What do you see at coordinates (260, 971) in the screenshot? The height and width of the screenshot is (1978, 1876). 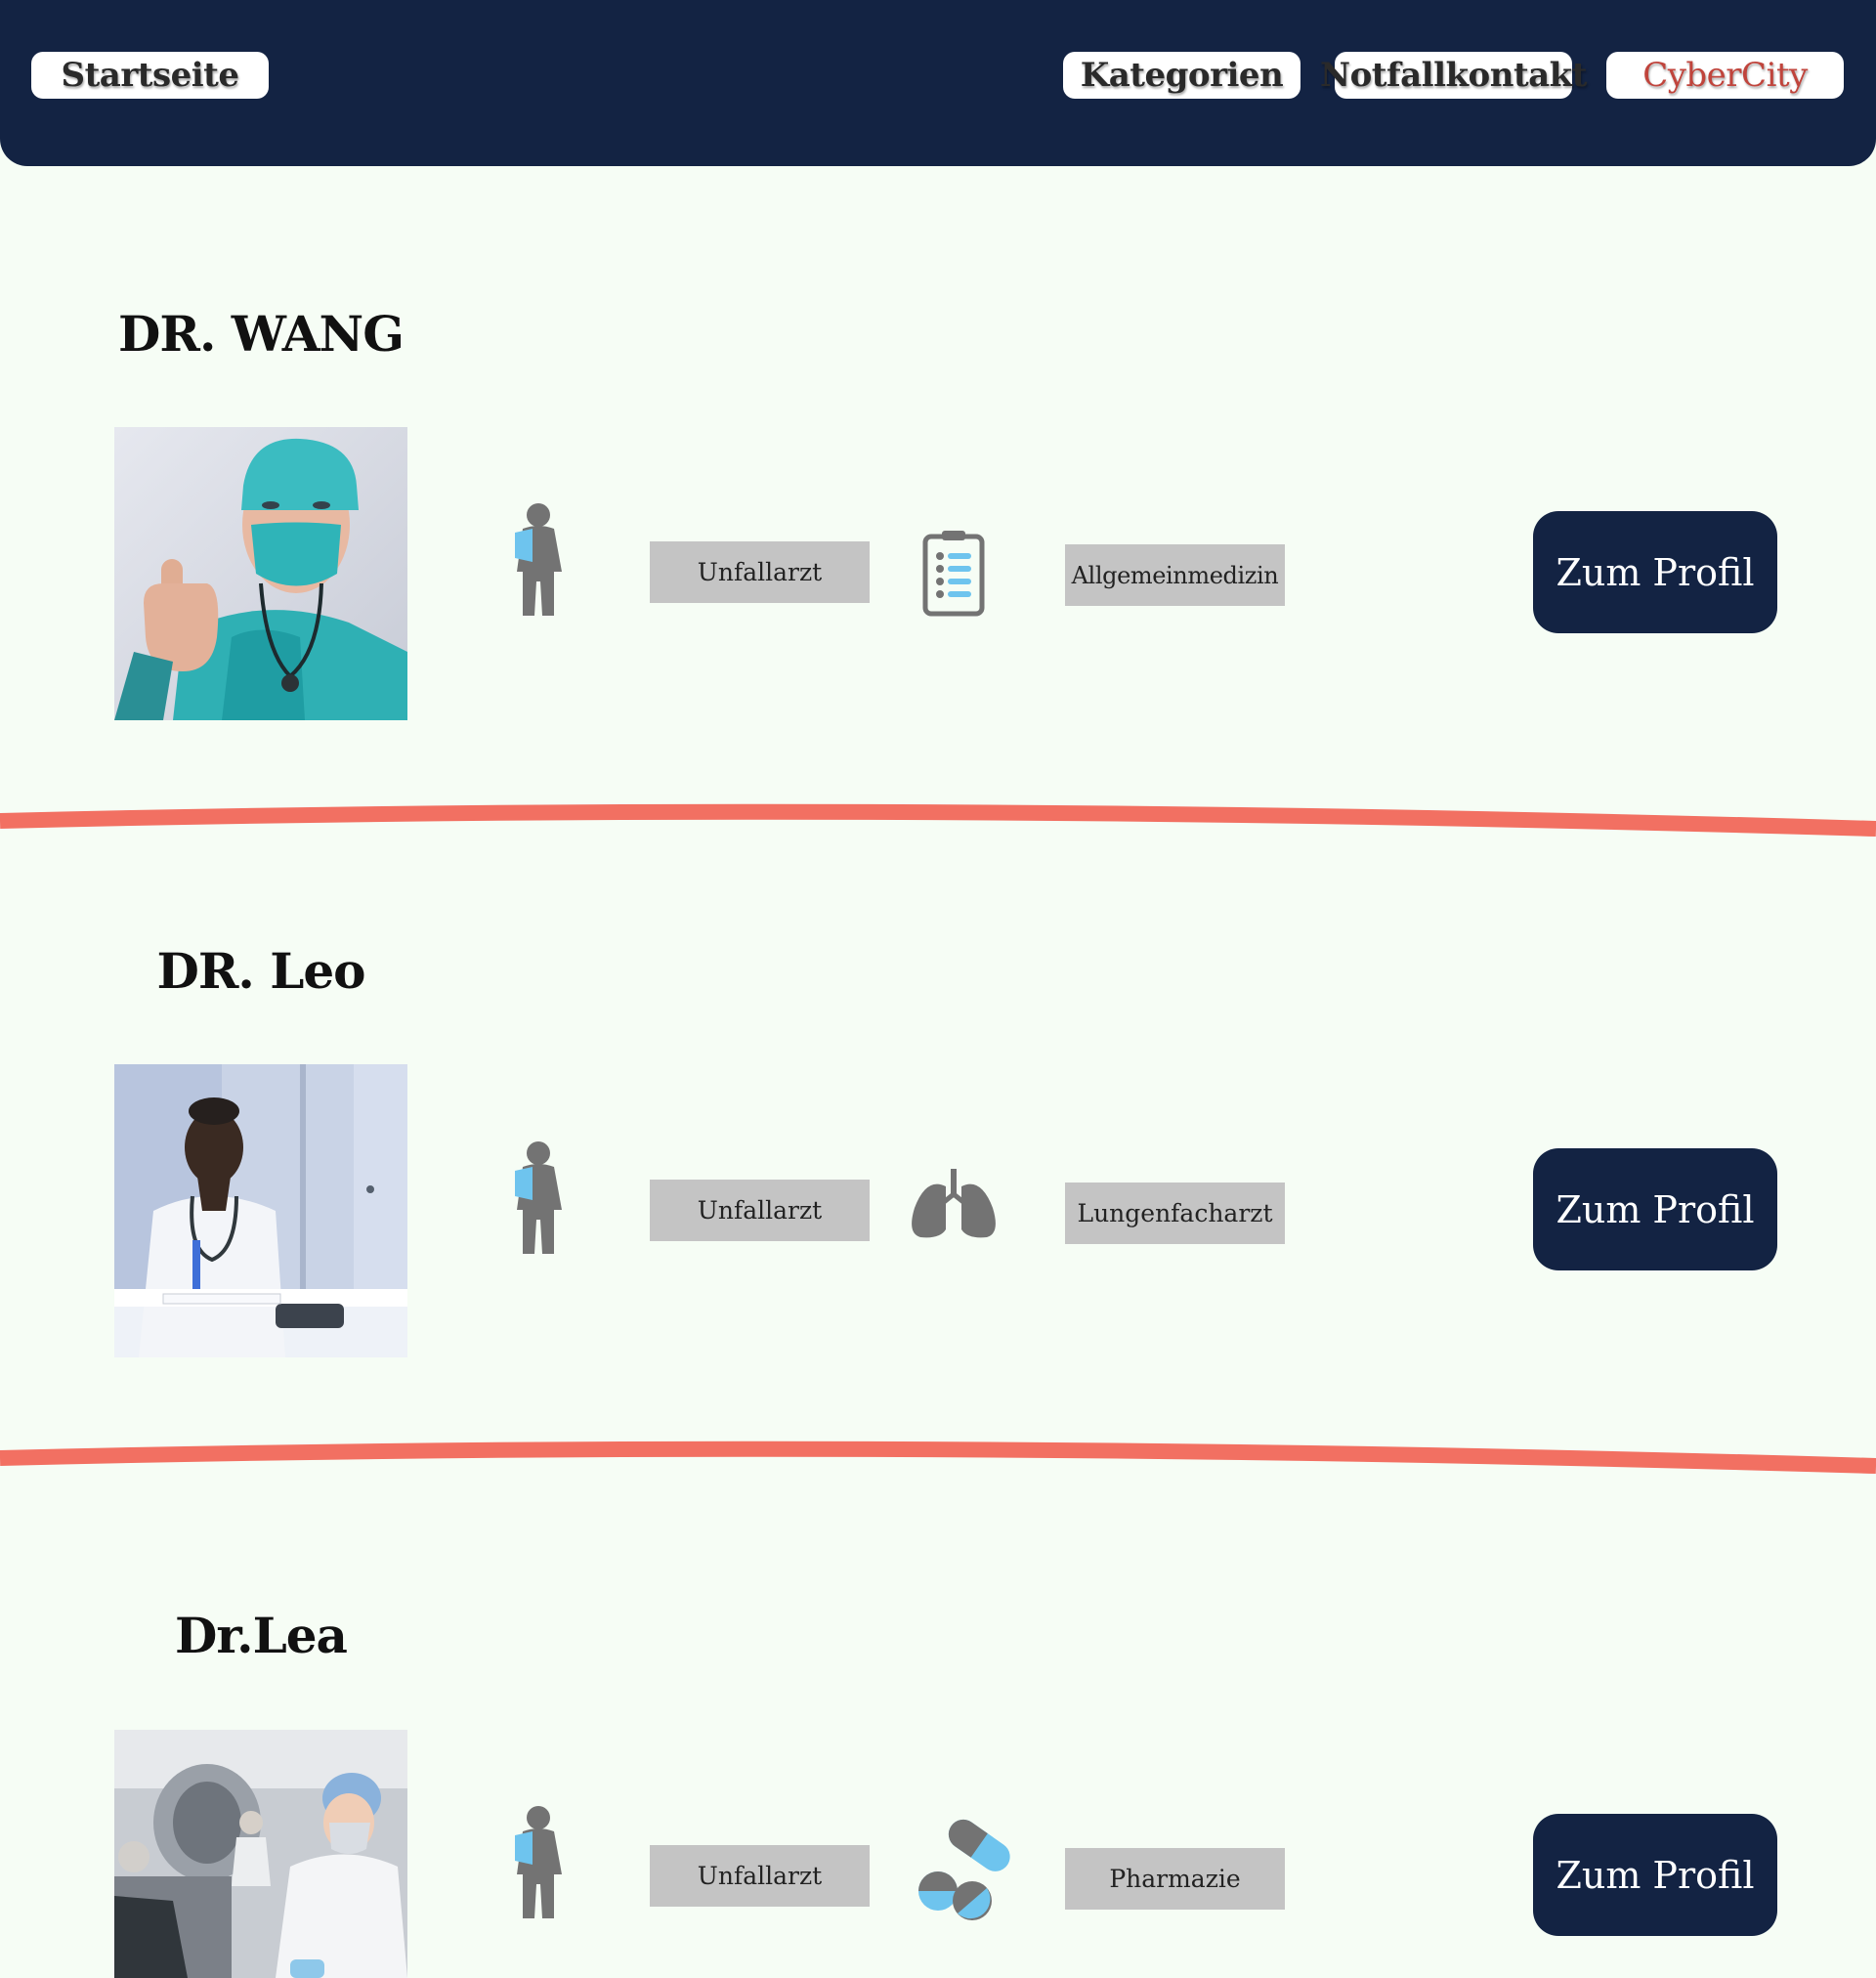 I see `doctor-name: DR. Leo` at bounding box center [260, 971].